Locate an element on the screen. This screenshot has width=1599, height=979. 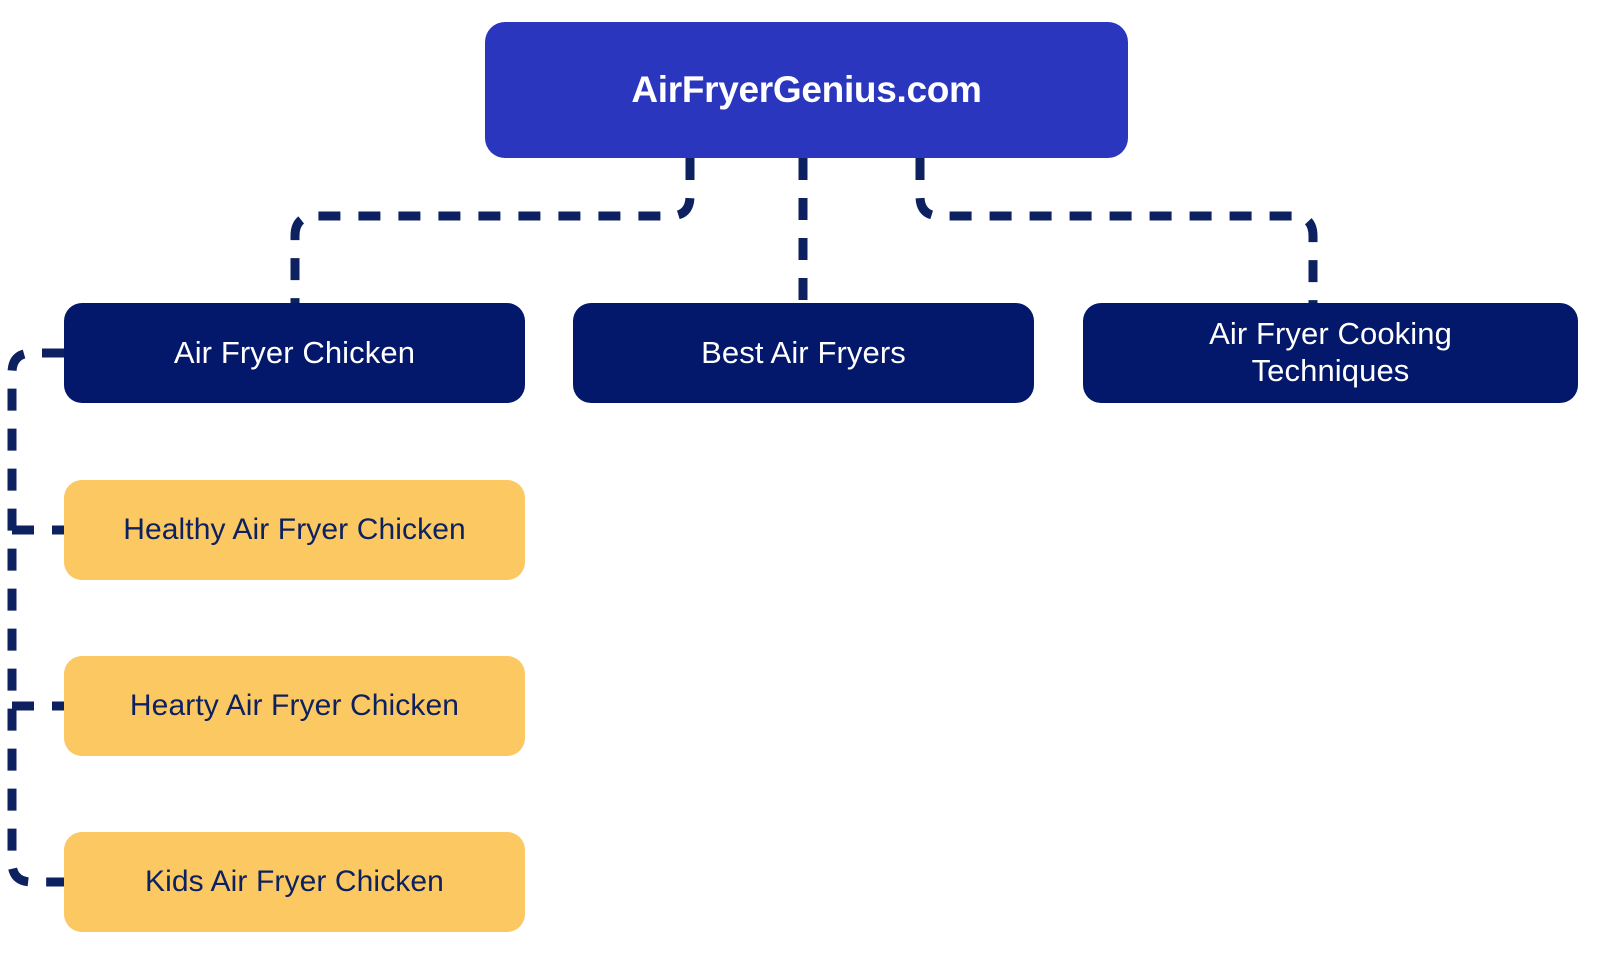
node-leaf-kids-air-fryer-chicken: Kids Air Fryer Chicken is located at coordinates (294, 882).